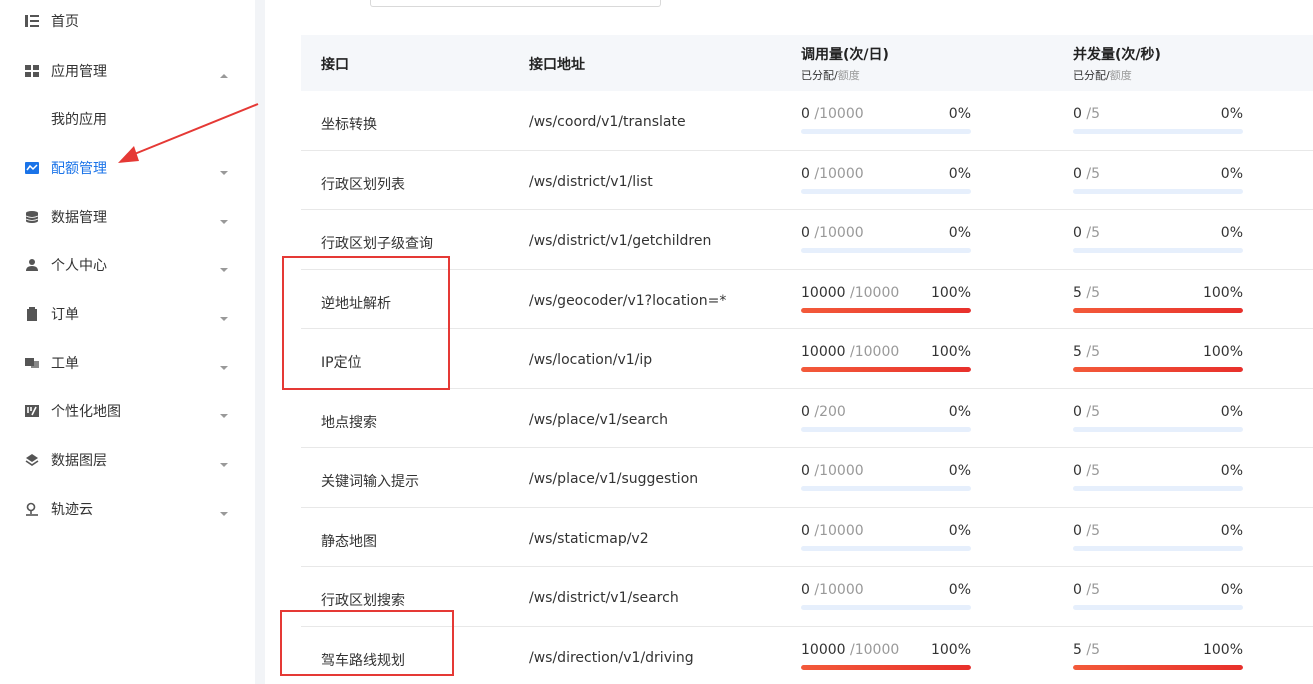 This screenshot has width=1313, height=684. I want to click on calls-usage: 10000 /10000 100%, so click(886, 300).